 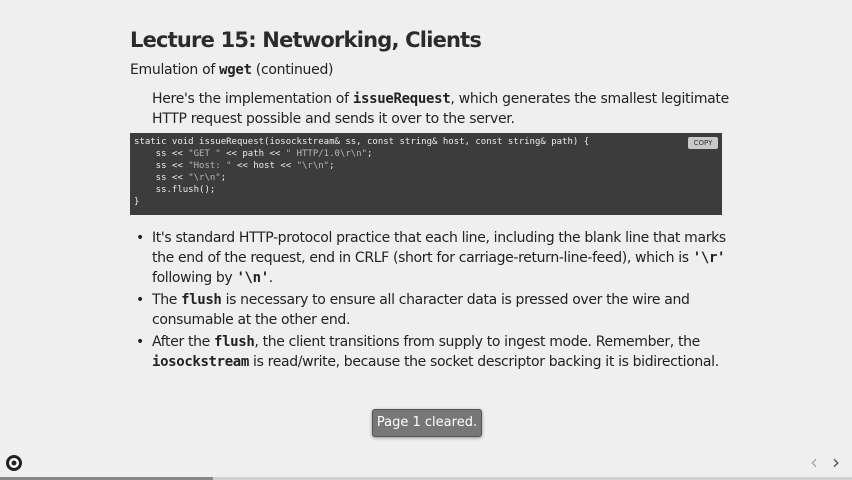 I want to click on bullet-text: following by, so click(x=194, y=278).